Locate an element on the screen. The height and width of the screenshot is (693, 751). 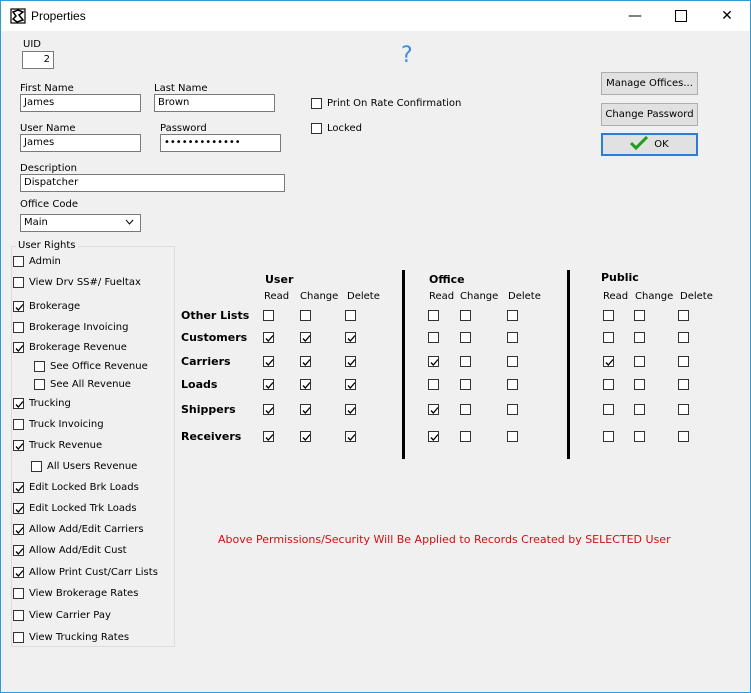
office-code-select: Main is located at coordinates (80, 223).